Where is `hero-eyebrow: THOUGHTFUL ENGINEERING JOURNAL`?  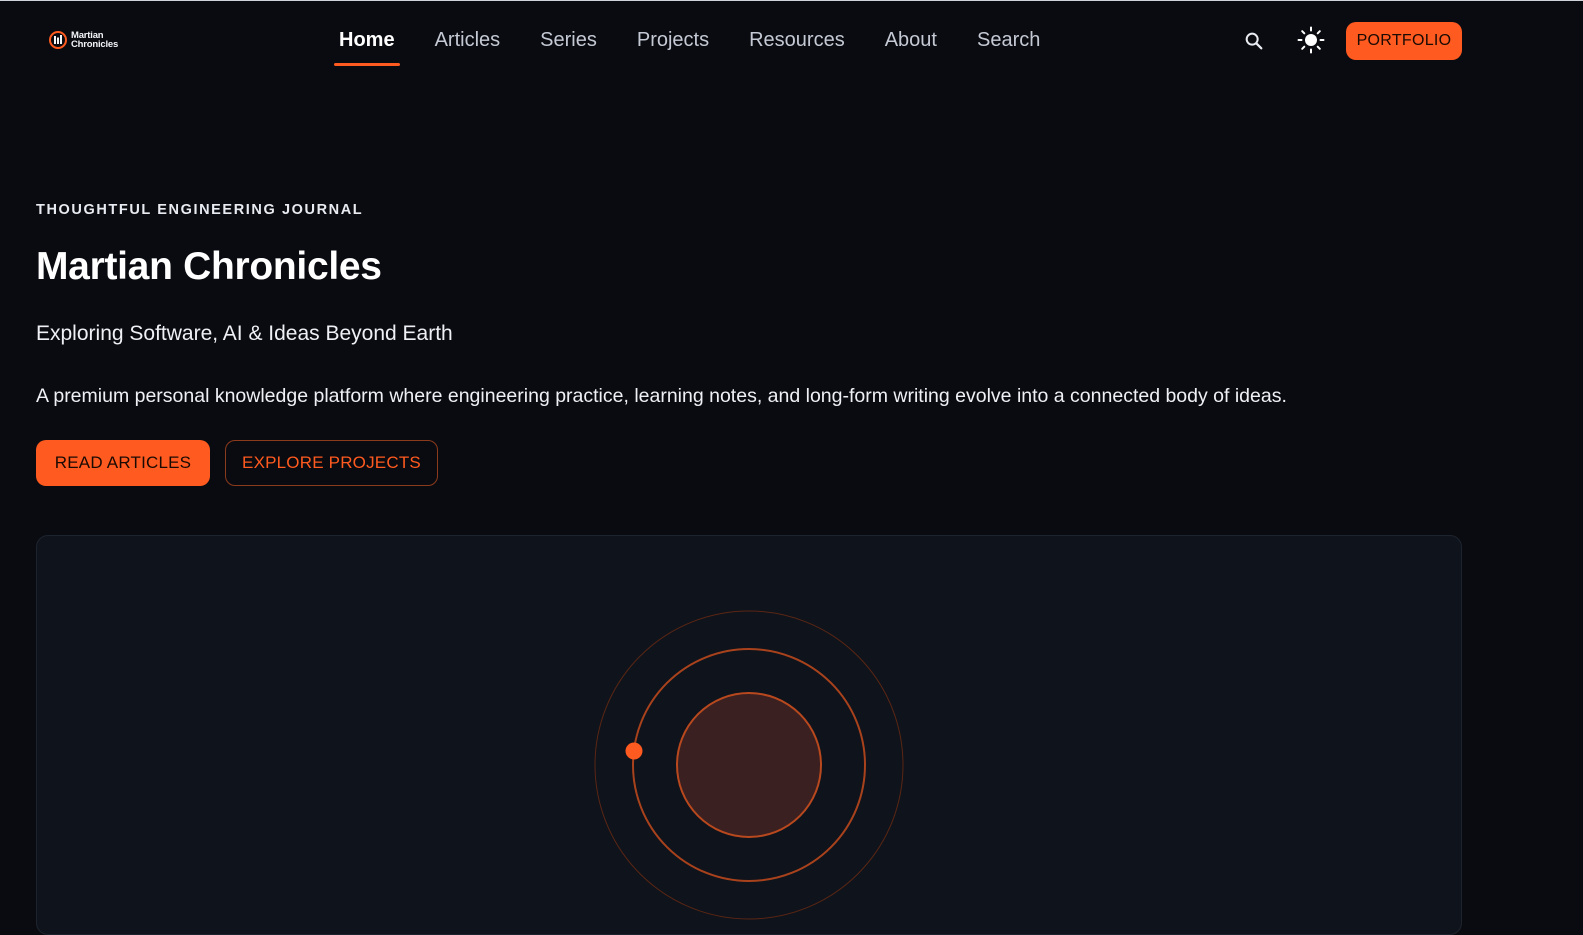 hero-eyebrow: THOUGHTFUL ENGINEERING JOURNAL is located at coordinates (200, 210).